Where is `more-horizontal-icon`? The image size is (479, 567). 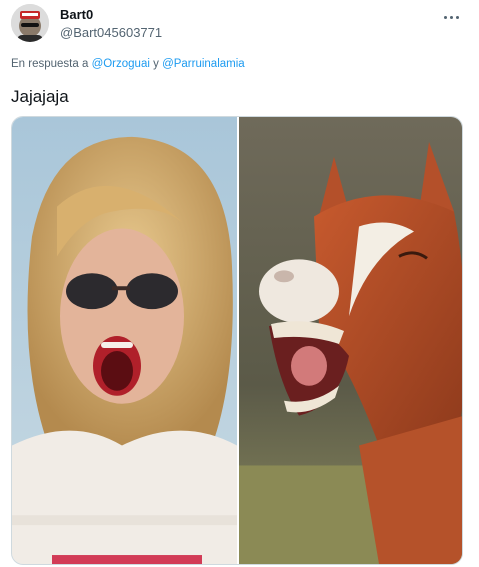 more-horizontal-icon is located at coordinates (451, 17).